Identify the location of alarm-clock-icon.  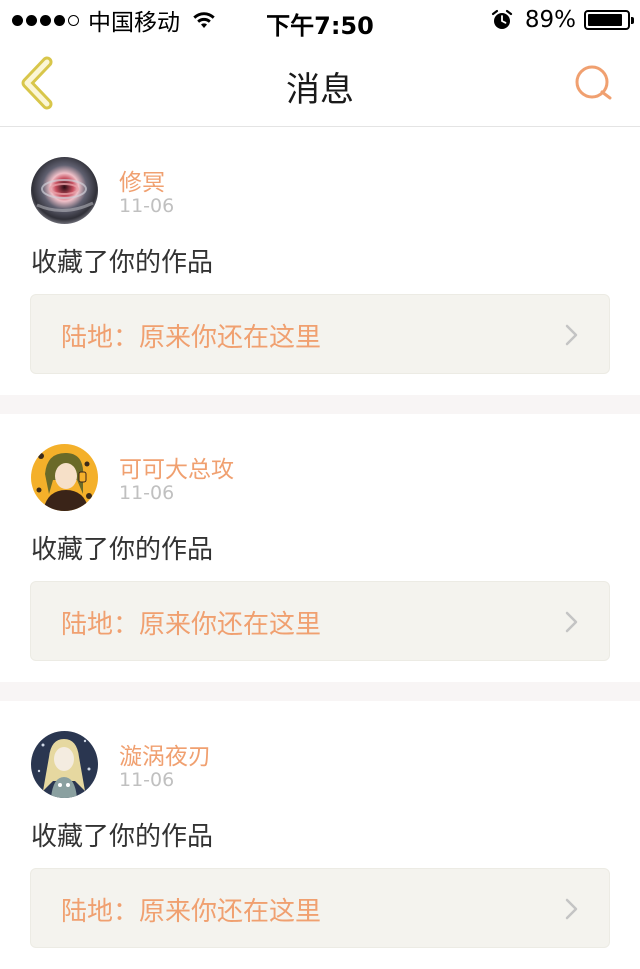
(501, 19).